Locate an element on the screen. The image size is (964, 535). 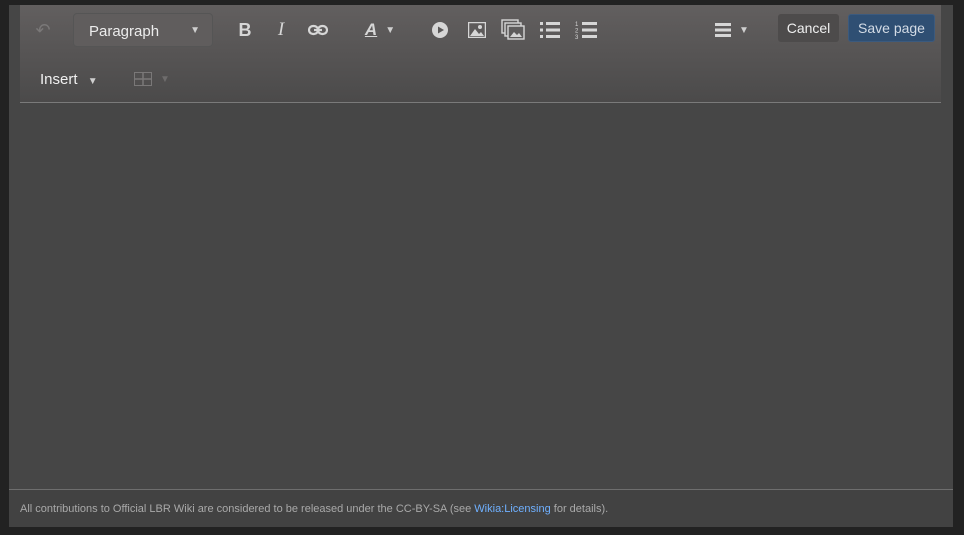
save-page-button: Save page is located at coordinates (891, 28).